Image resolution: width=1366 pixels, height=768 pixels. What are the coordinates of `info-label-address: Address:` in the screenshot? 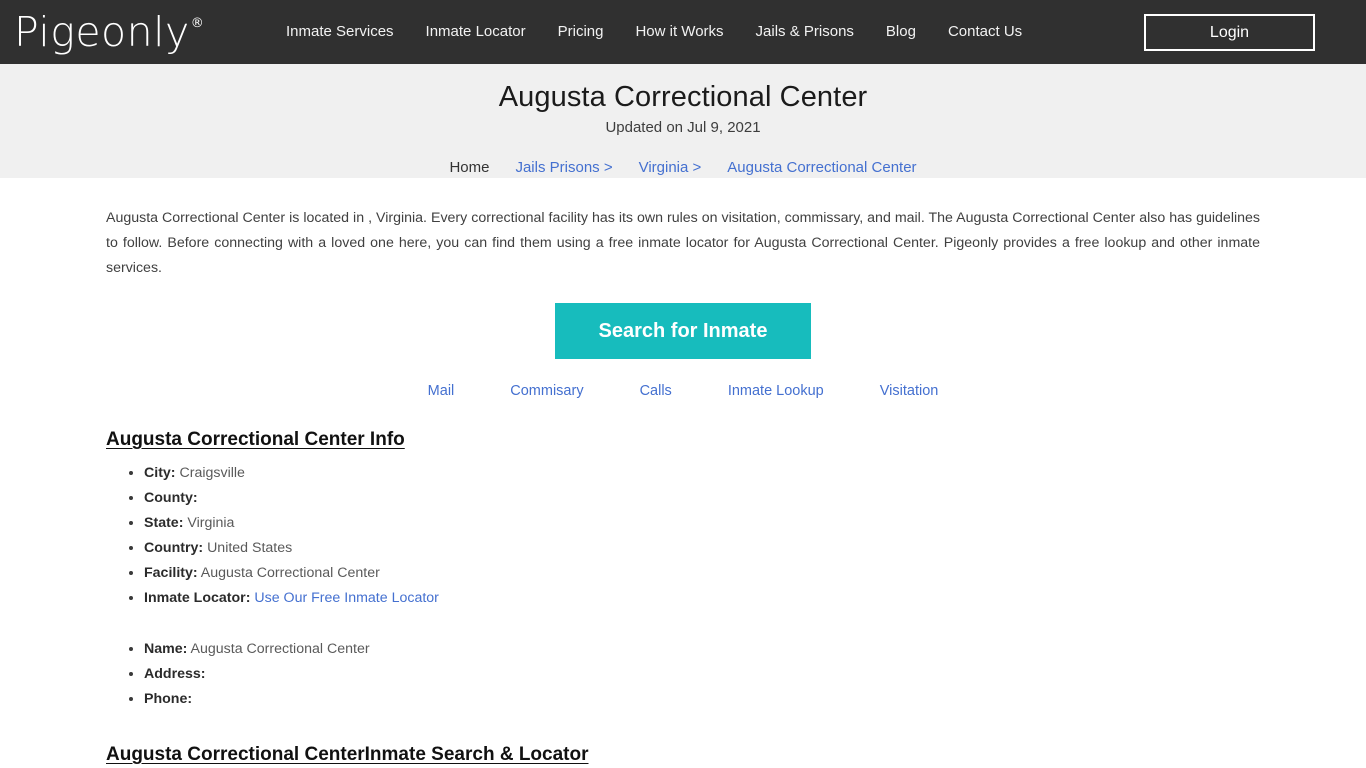 It's located at (175, 674).